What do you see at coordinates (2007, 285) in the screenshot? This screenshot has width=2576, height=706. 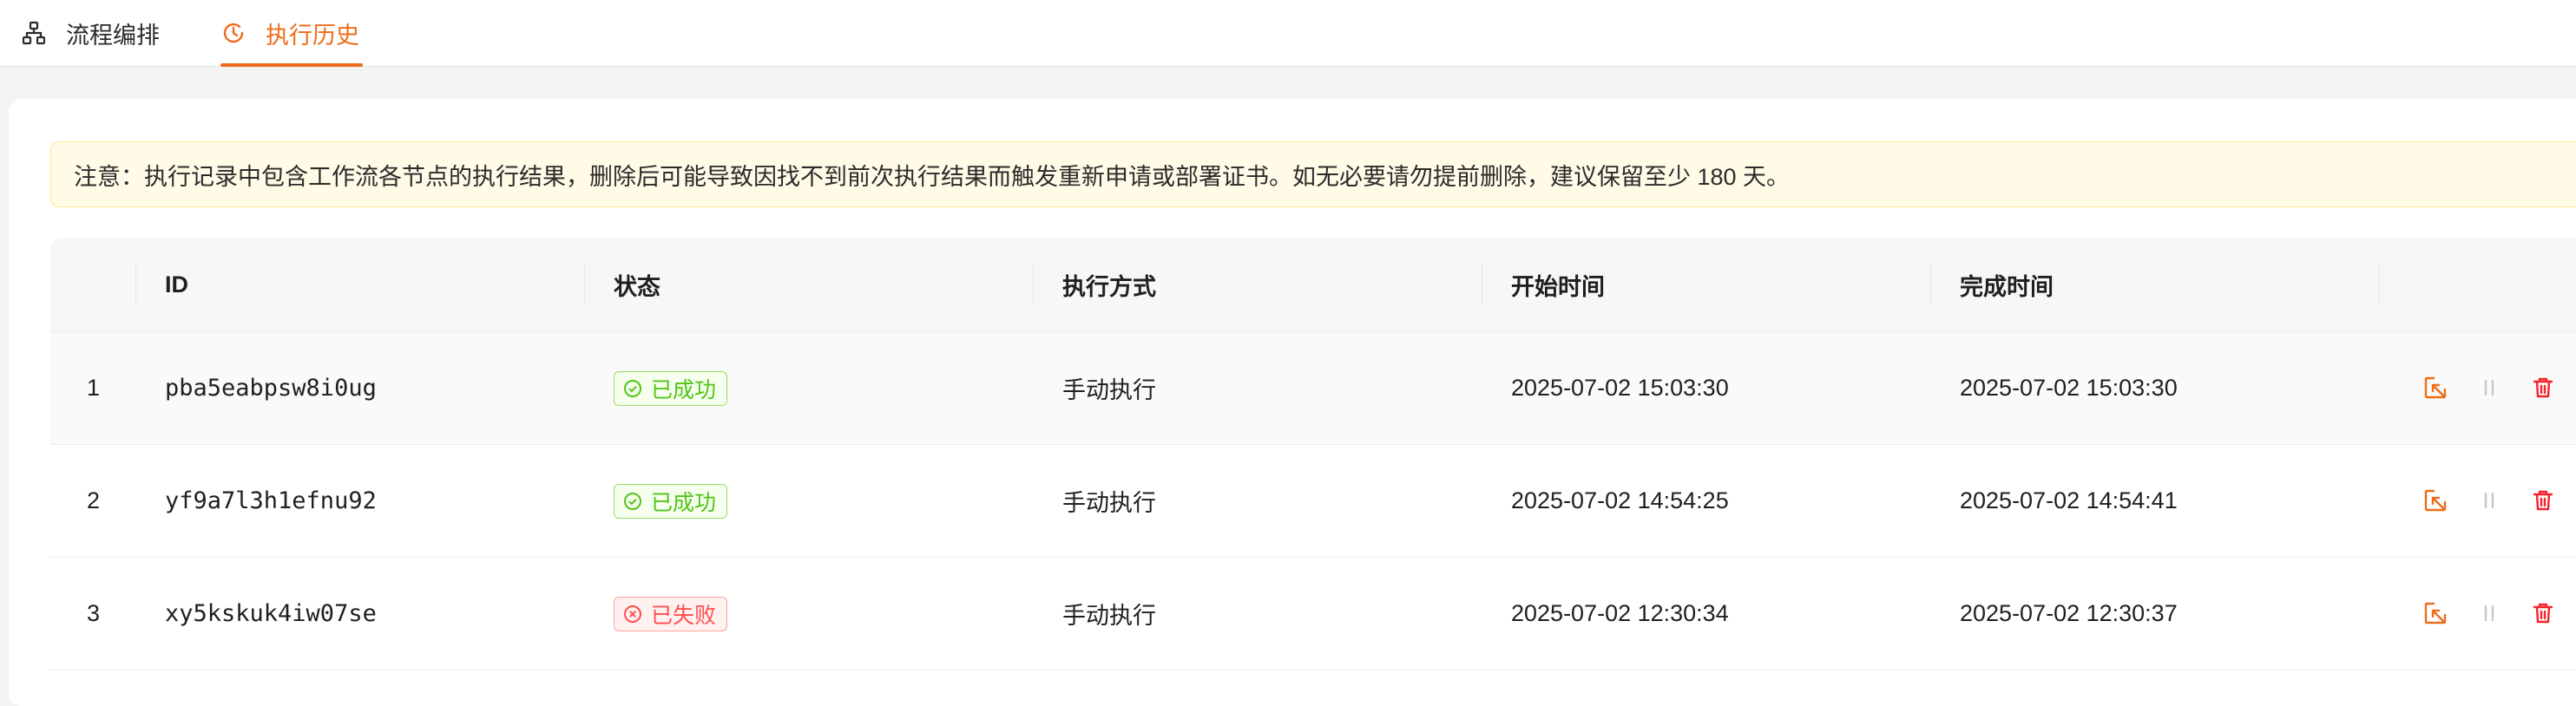 I see `column-header-end-time: 完成时间` at bounding box center [2007, 285].